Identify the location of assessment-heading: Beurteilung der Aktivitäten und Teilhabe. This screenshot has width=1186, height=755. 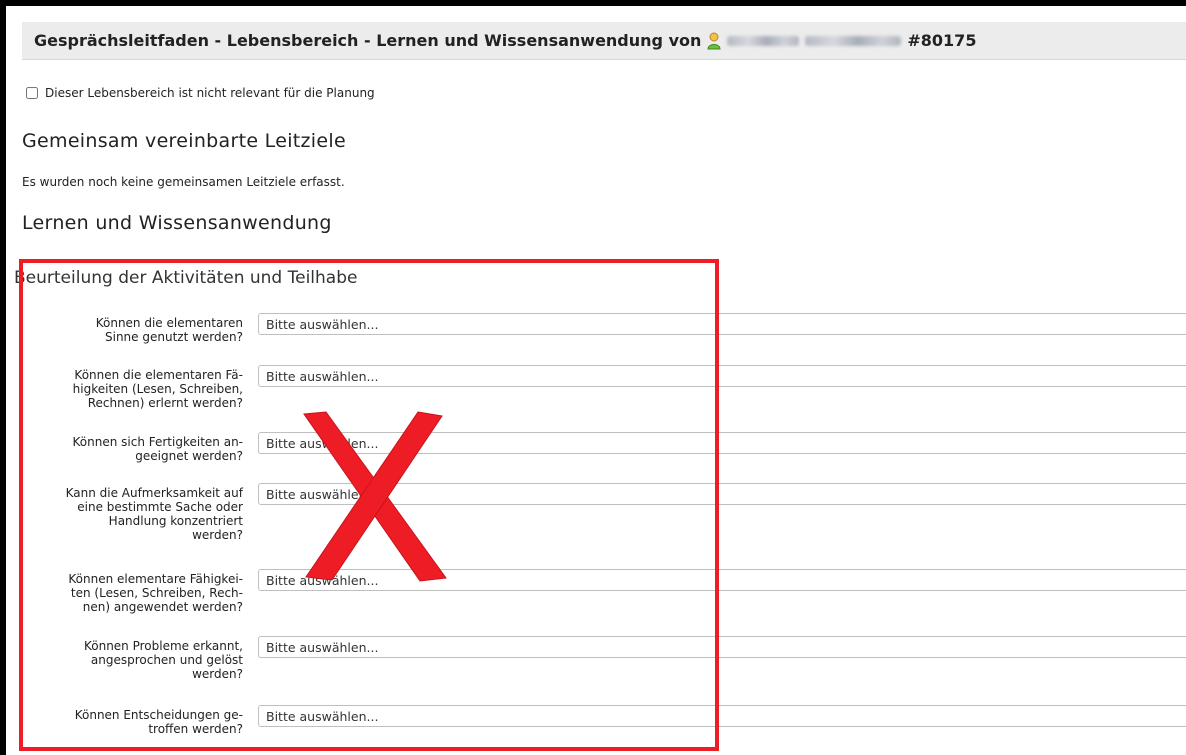
(186, 278).